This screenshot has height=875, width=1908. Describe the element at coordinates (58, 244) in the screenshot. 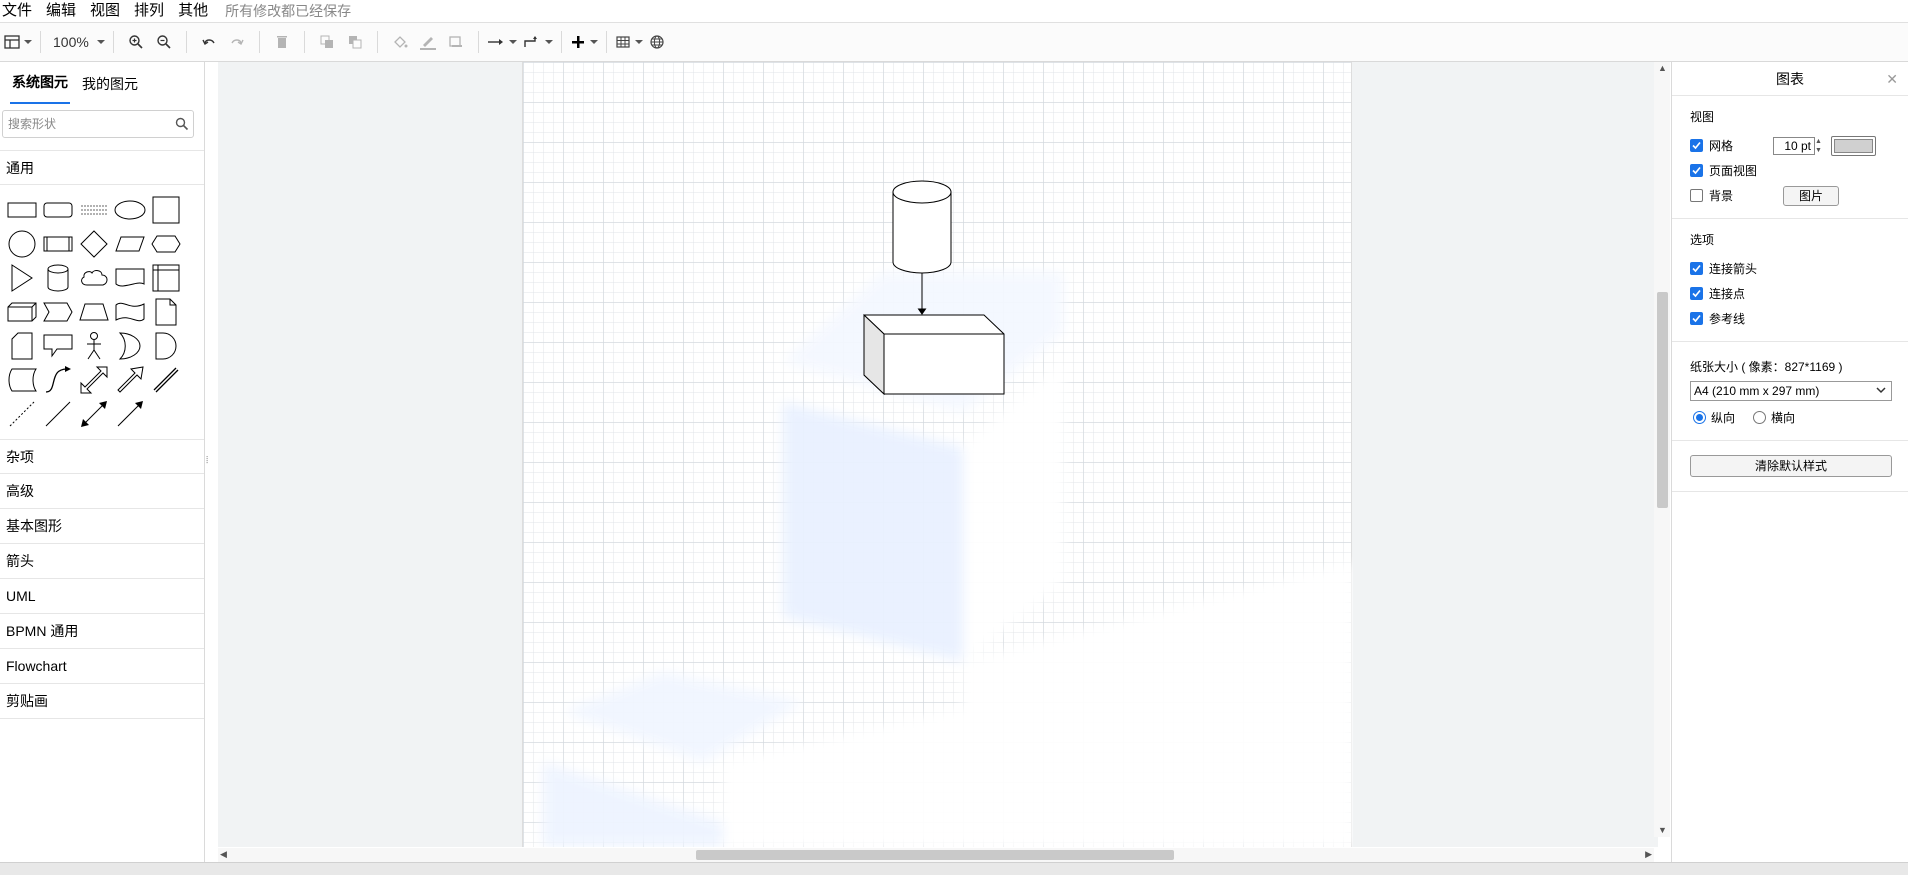

I see `shape-process` at that location.